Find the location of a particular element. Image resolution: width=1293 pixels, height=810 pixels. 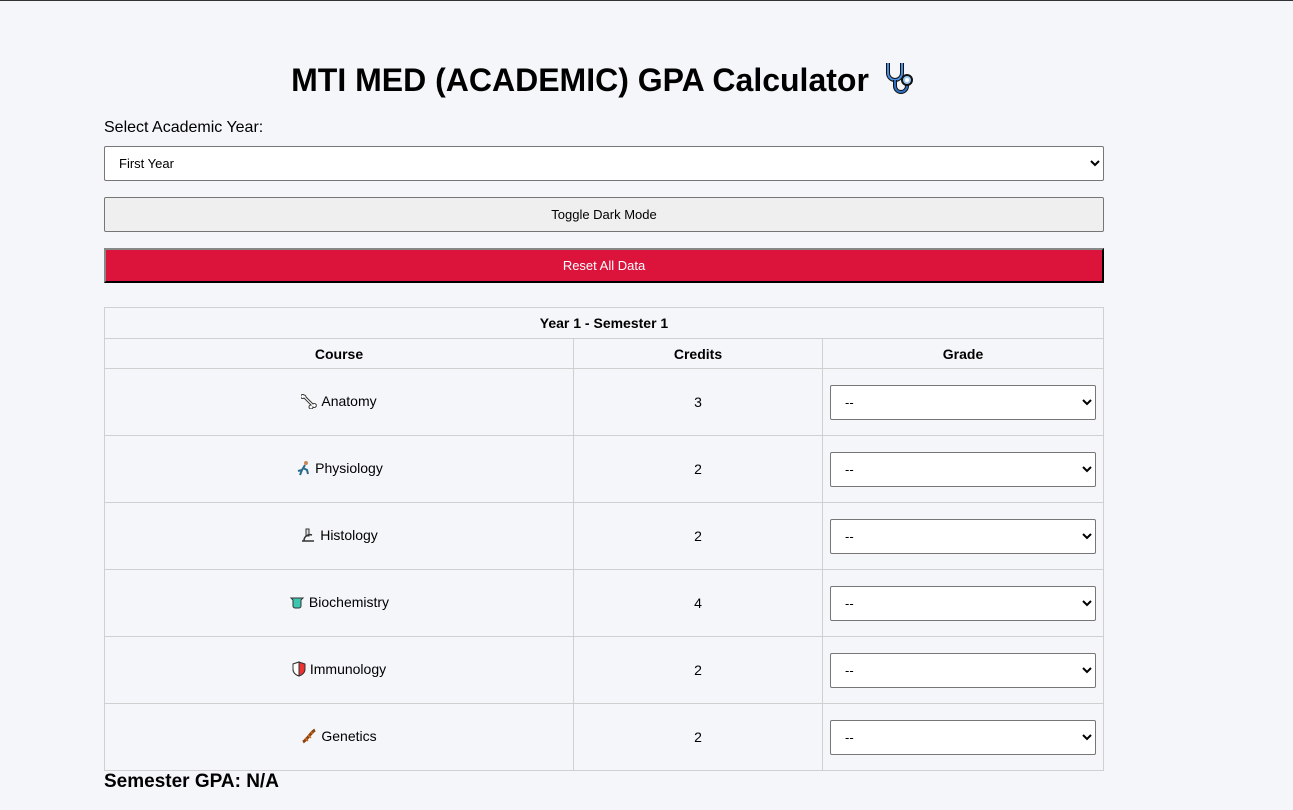

table-row: Physiology 2 -- is located at coordinates (604, 469).